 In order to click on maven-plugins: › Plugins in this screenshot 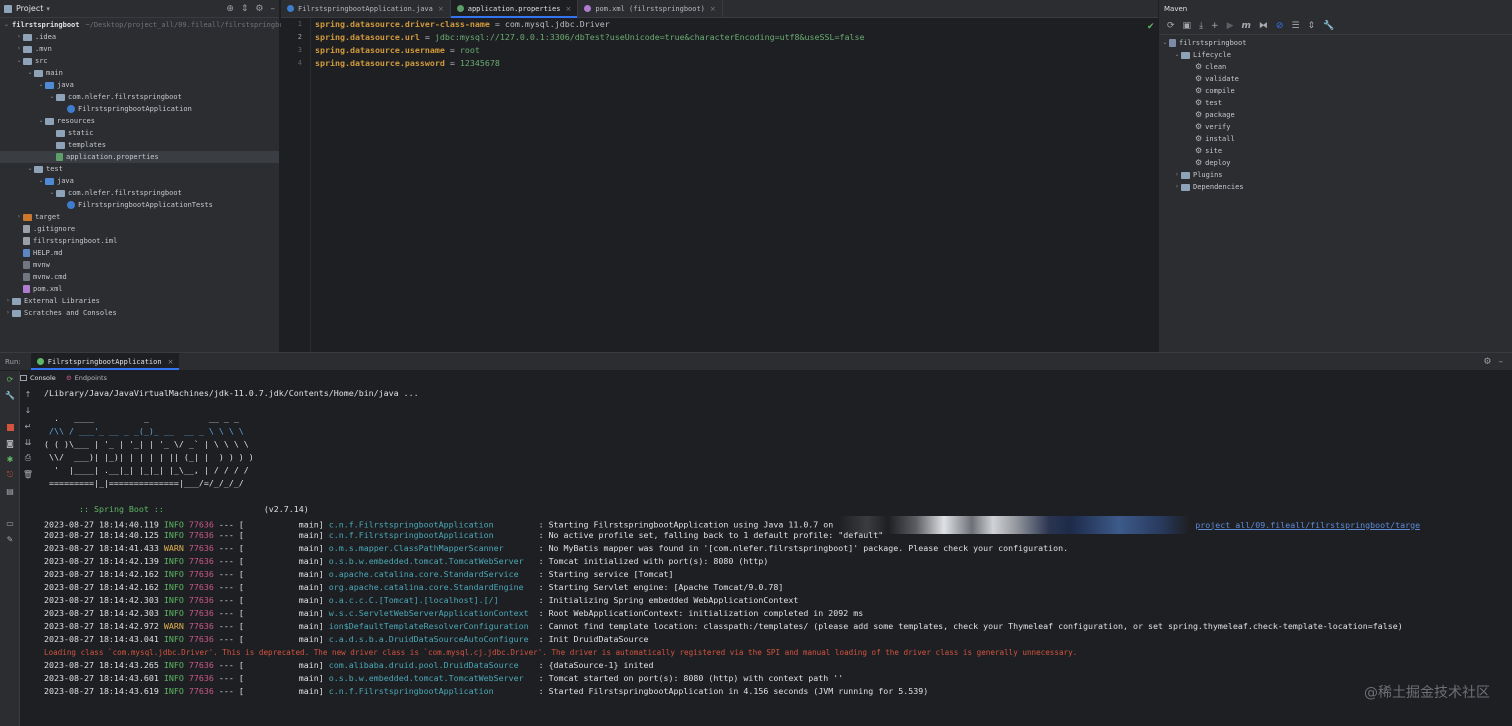, I will do `click(1335, 175)`.